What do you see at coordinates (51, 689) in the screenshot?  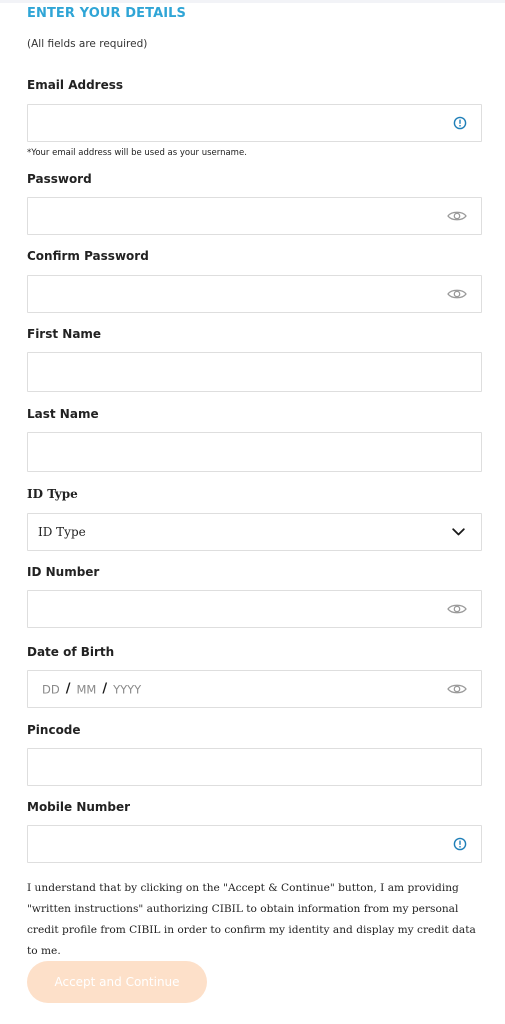 I see `dob-day-input: DD` at bounding box center [51, 689].